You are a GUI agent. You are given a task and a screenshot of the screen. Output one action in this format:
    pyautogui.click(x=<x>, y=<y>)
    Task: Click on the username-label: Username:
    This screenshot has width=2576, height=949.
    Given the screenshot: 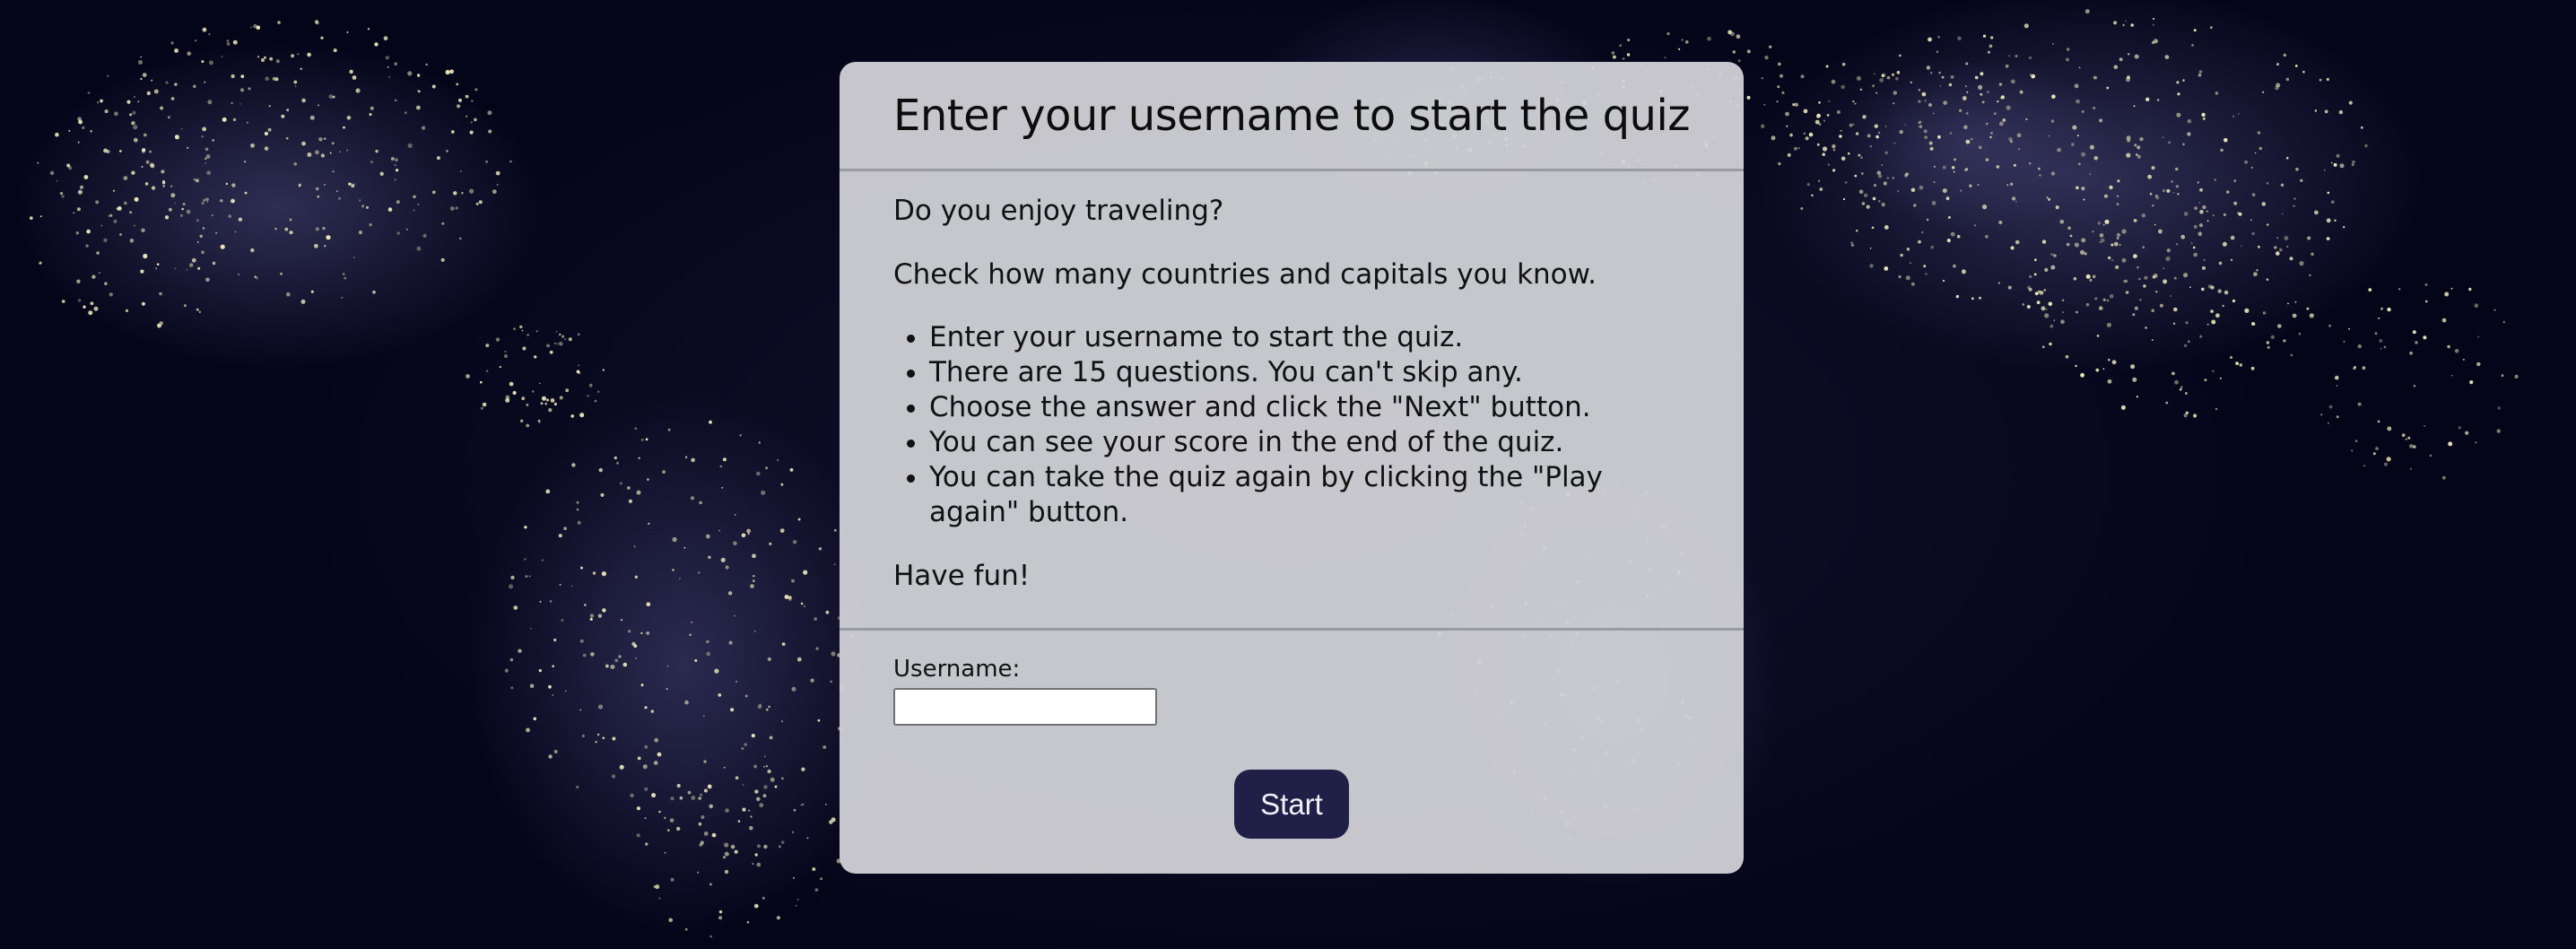 What is the action you would take?
    pyautogui.click(x=957, y=669)
    